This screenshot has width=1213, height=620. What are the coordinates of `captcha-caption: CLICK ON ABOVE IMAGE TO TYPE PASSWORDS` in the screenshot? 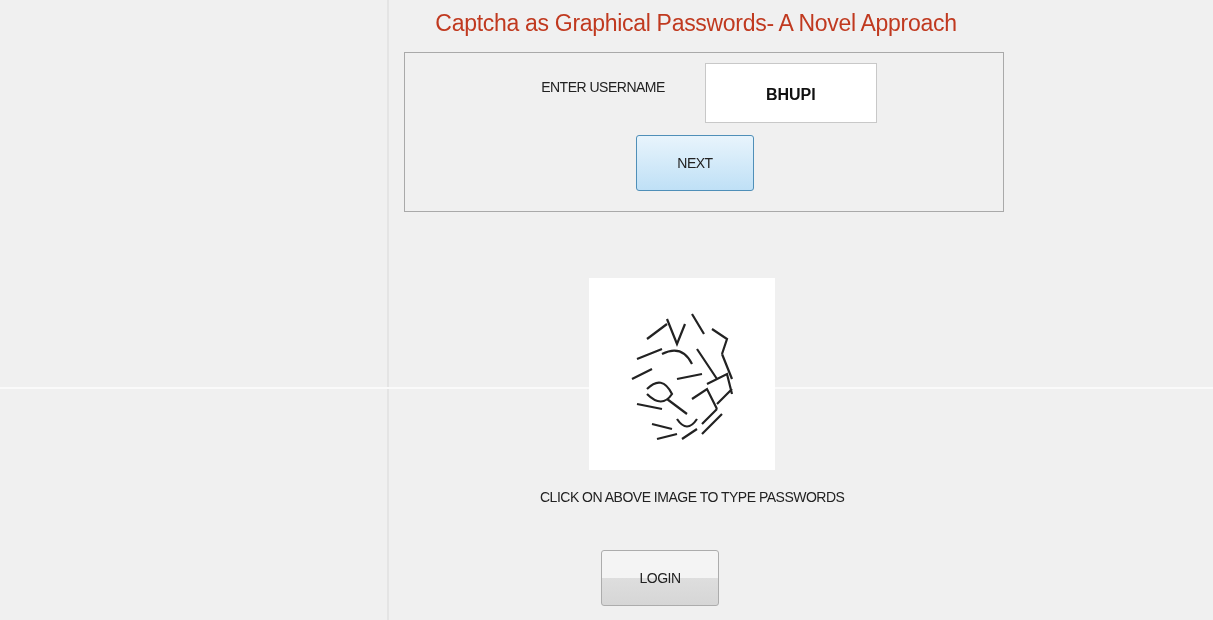 It's located at (693, 497).